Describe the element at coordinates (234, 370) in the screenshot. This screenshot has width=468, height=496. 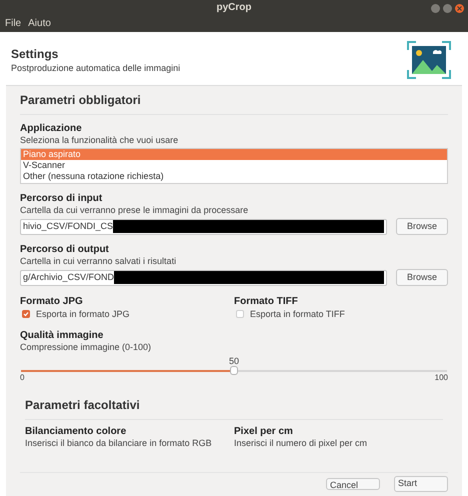
I see `slider-thumb` at that location.